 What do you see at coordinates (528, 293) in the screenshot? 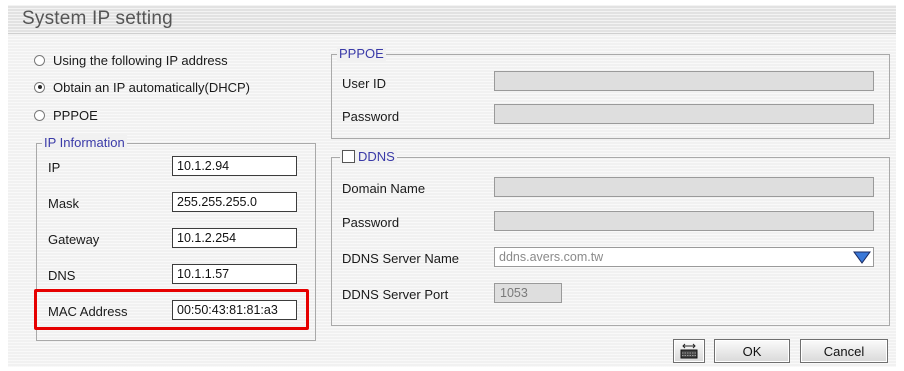
I see `ddns-server-port-field: 1053` at bounding box center [528, 293].